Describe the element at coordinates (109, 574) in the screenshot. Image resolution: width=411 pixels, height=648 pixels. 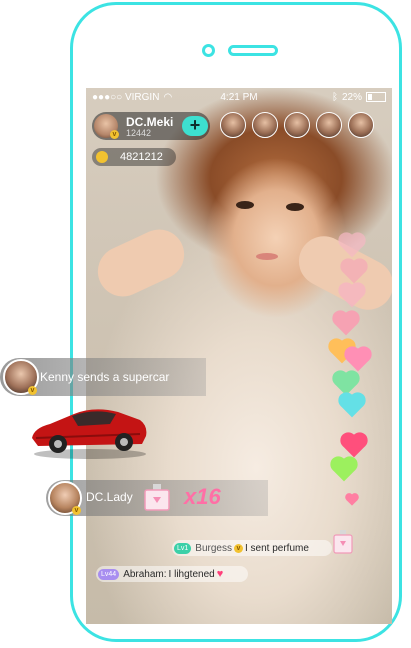
I see `level-badge: Lv44` at that location.